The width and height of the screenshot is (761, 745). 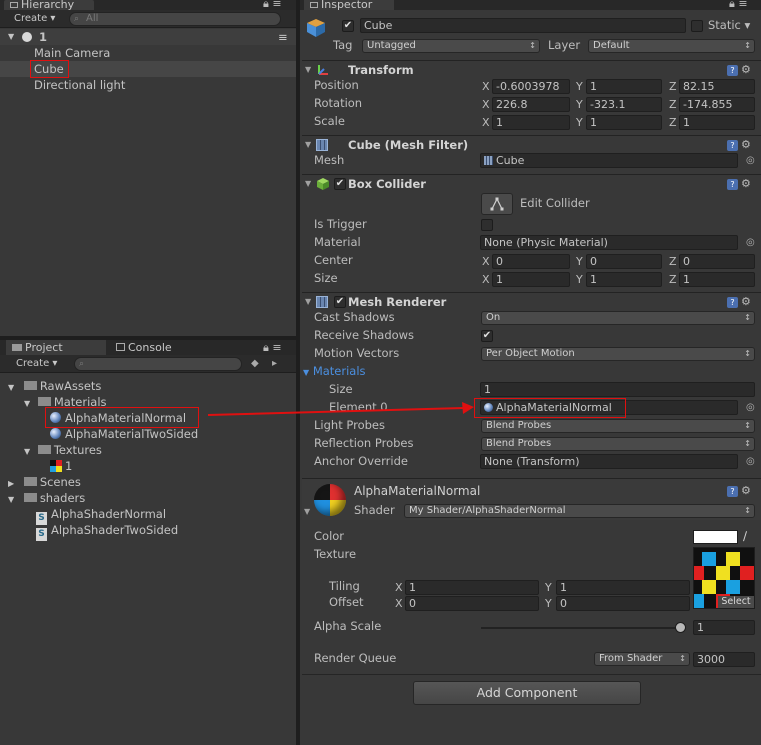 What do you see at coordinates (340, 409) in the screenshot?
I see `annotation-arrow` at bounding box center [340, 409].